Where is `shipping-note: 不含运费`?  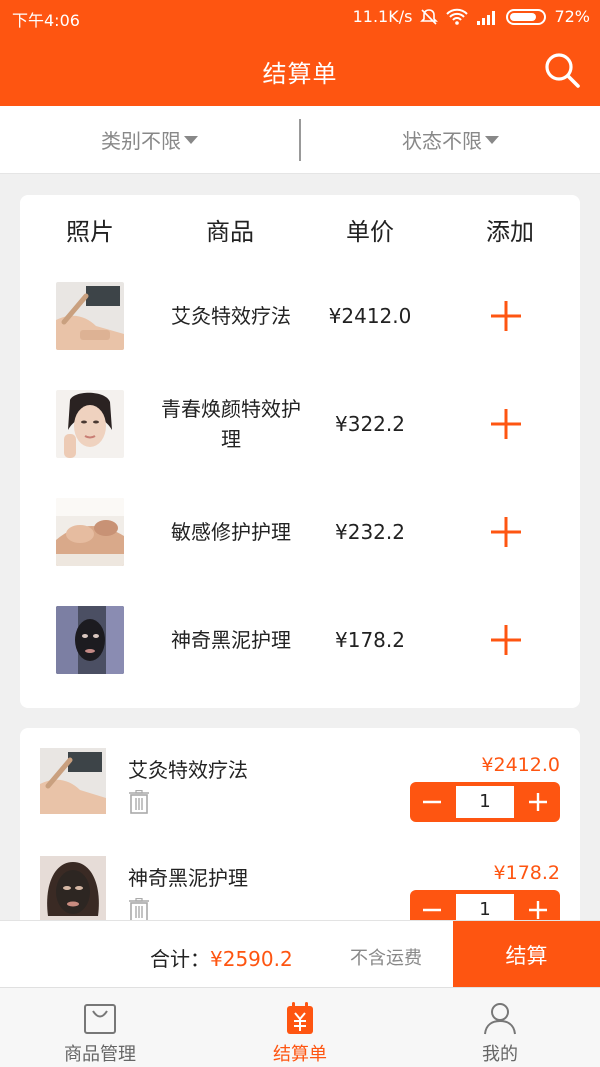 shipping-note: 不含运费 is located at coordinates (386, 958).